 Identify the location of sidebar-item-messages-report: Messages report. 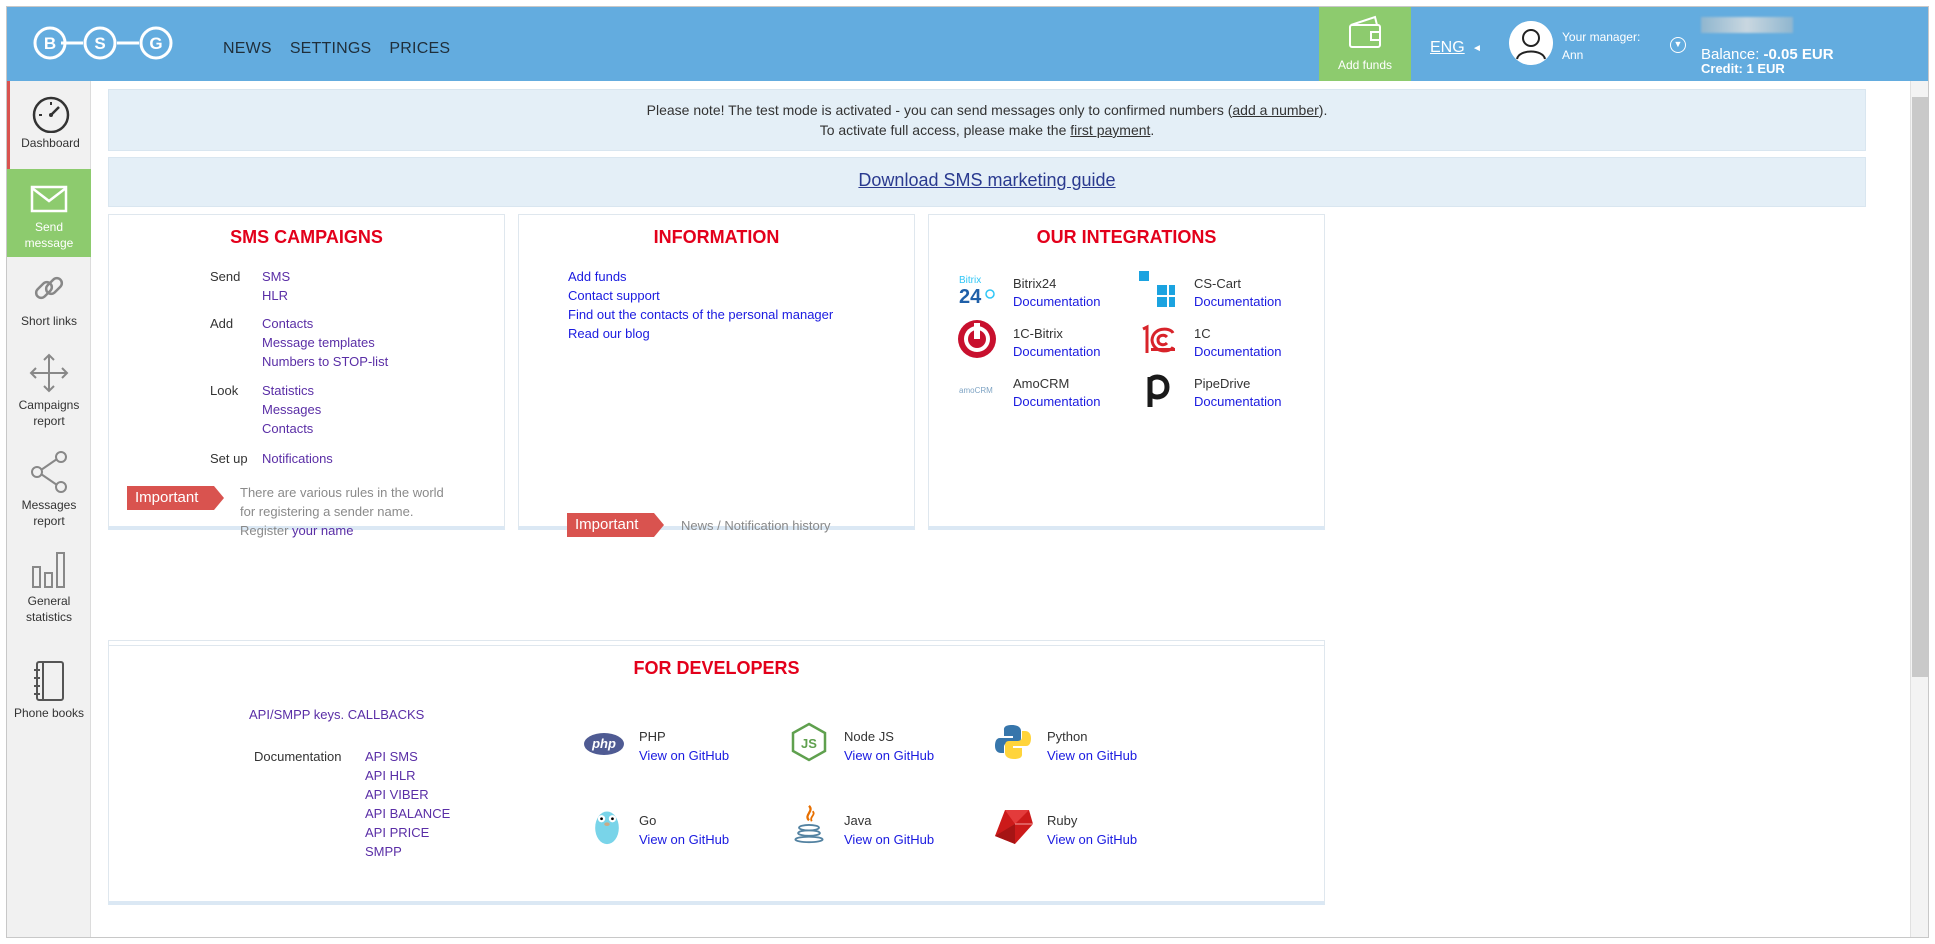
(49, 494).